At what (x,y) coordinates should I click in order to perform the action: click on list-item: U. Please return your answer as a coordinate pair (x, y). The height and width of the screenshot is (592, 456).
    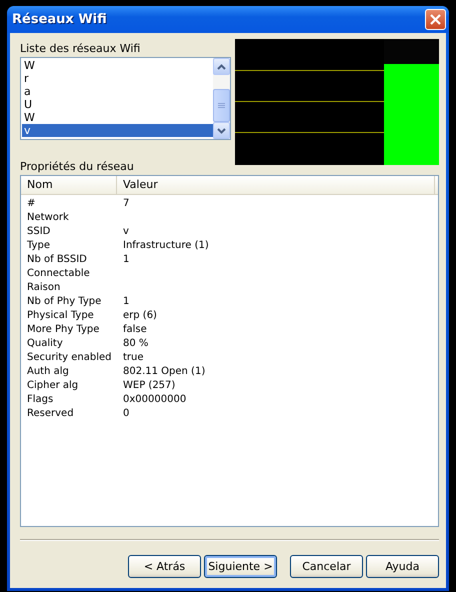
    Looking at the image, I should click on (117, 104).